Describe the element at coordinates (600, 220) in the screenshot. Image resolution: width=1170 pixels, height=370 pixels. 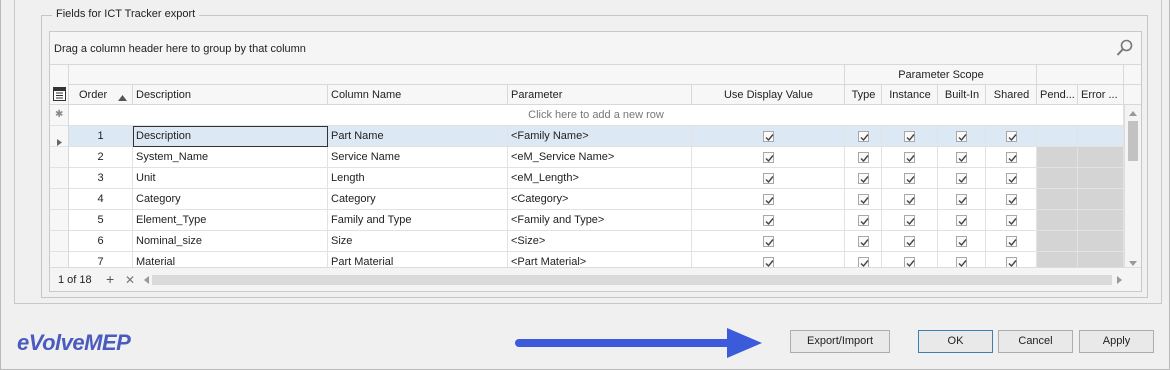
I see `cell-parameter: <Family and Type>` at that location.